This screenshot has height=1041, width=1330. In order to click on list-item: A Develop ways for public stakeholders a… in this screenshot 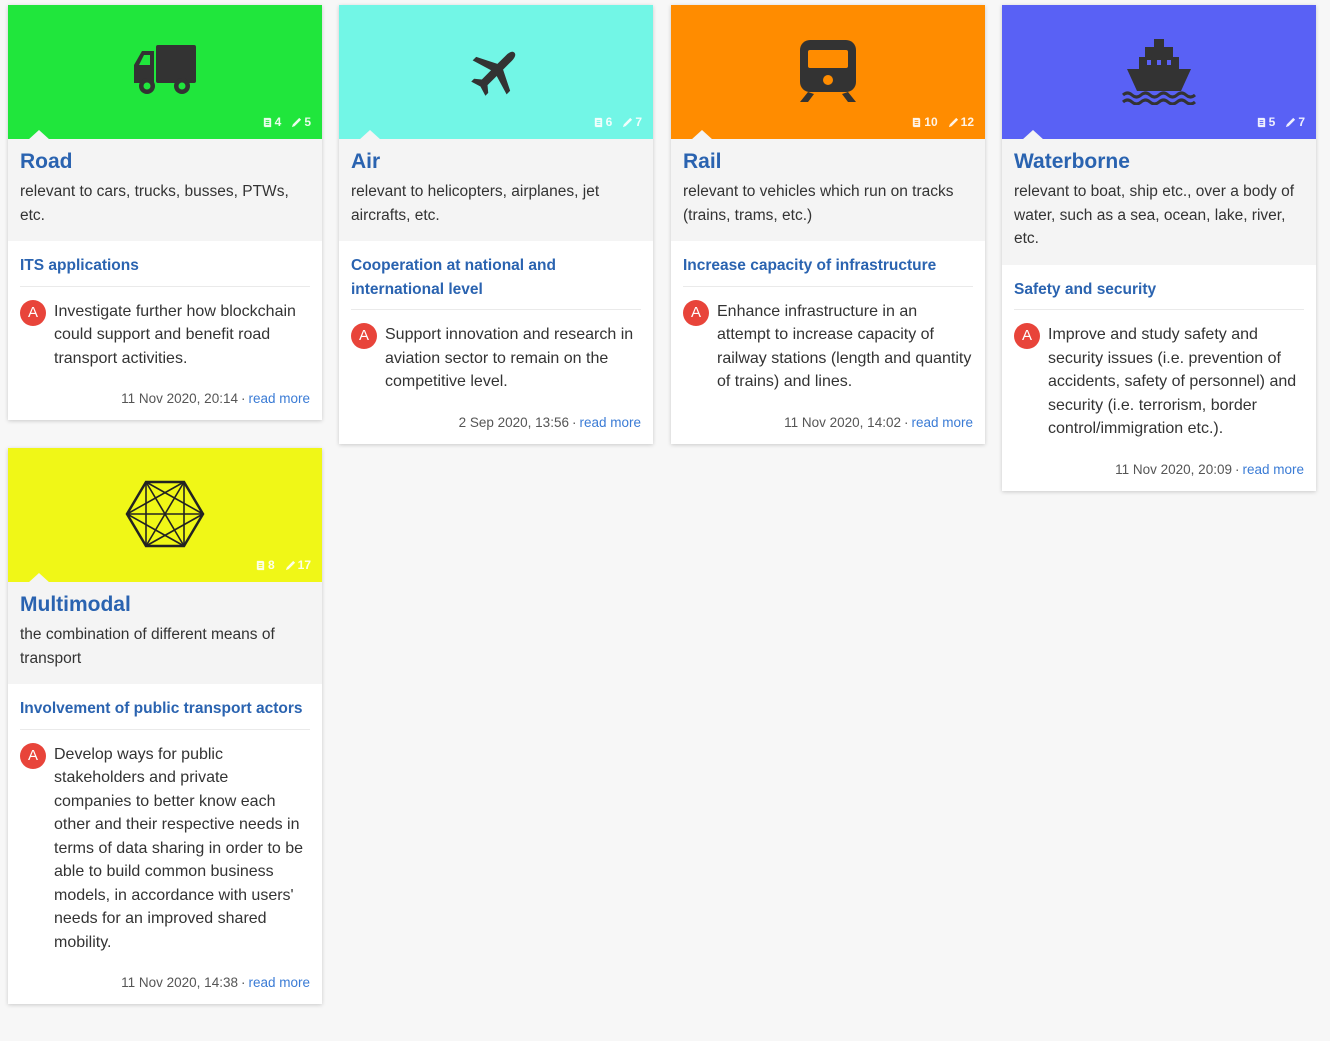, I will do `click(165, 848)`.